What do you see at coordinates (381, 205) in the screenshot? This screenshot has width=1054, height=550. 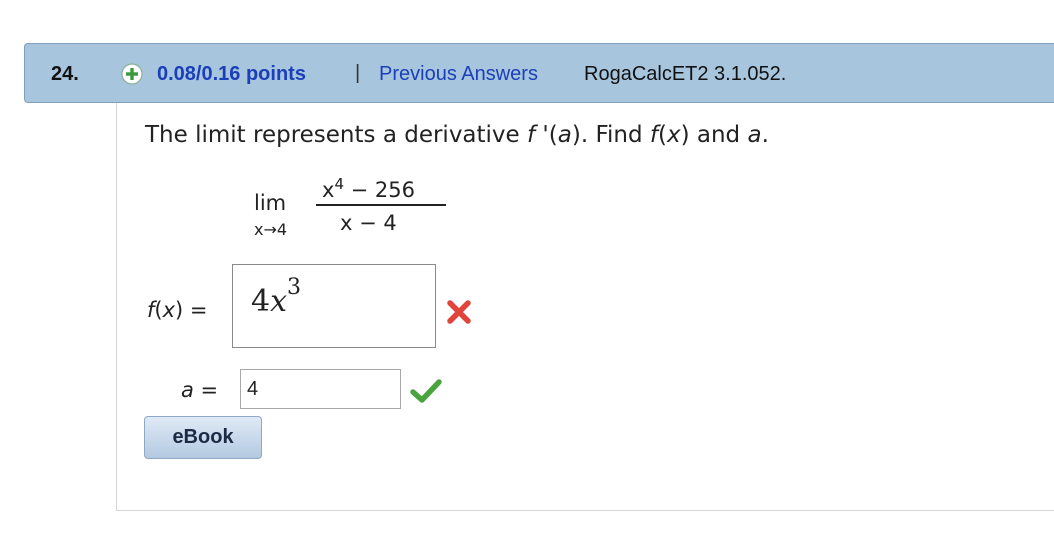 I see `fraction-bar` at bounding box center [381, 205].